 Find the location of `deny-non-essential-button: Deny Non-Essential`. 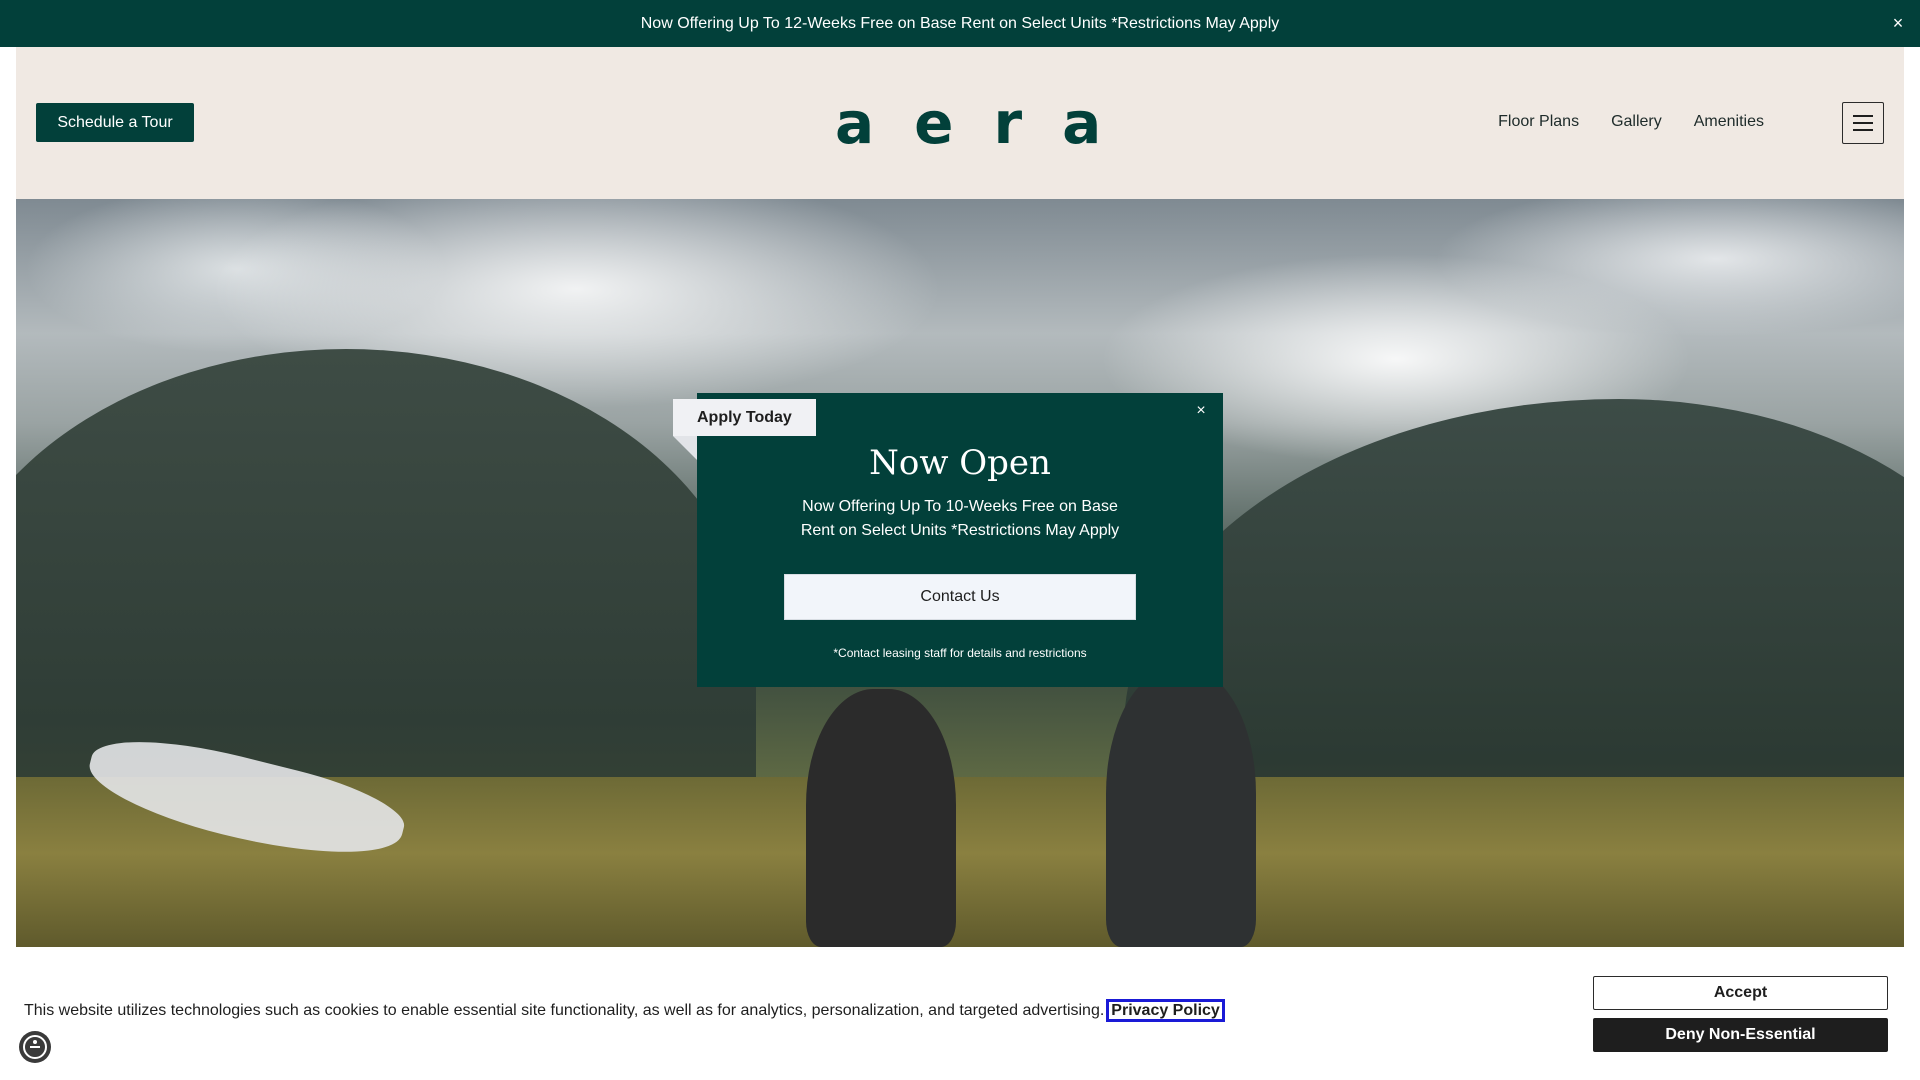

deny-non-essential-button: Deny Non-Essential is located at coordinates (1740, 1035).